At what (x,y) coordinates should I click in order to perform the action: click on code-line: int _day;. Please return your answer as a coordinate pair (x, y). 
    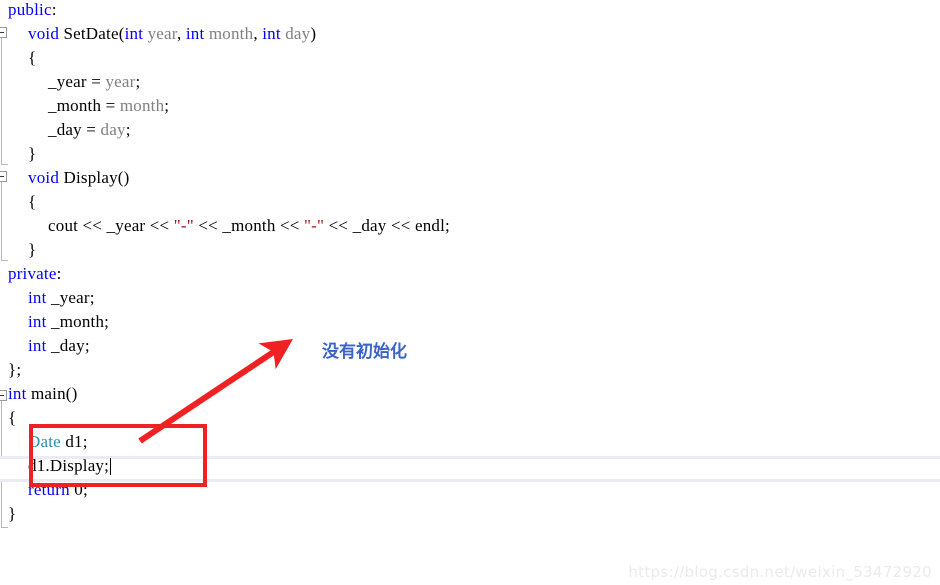
    Looking at the image, I should click on (59, 346).